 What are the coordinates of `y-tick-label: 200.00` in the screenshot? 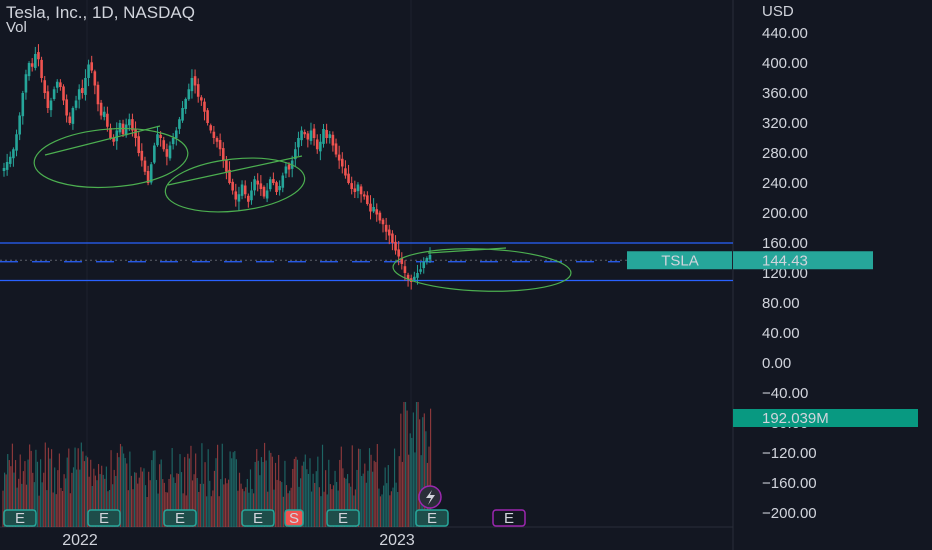 It's located at (785, 213).